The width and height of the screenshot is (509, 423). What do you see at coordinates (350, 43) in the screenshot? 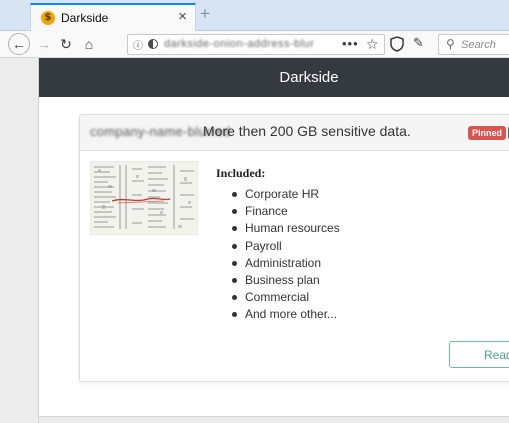
I see `page-actions-icon: •••` at bounding box center [350, 43].